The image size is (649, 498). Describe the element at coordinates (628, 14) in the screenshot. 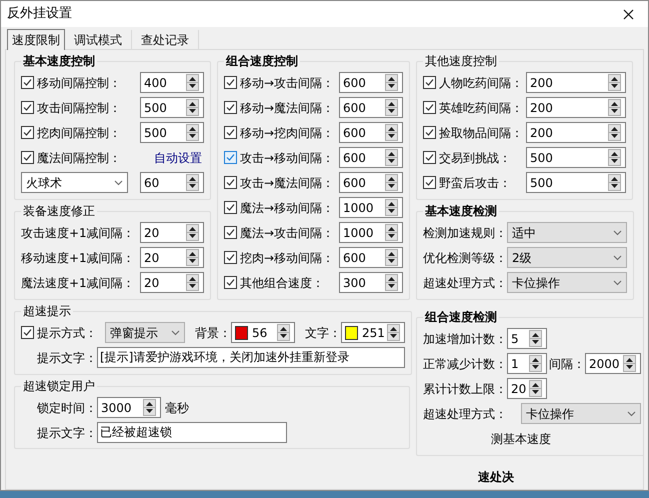

I see `close-icon` at that location.